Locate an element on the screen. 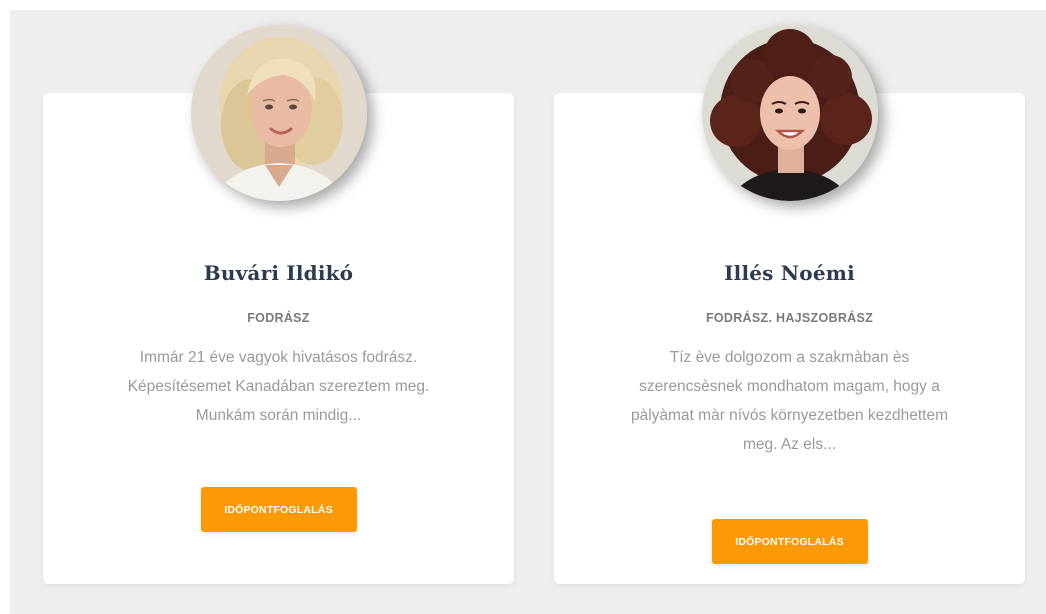 Image resolution: width=1046 pixels, height=614 pixels. description-line: Tíz ève dolgozom a szakmàban ès is located at coordinates (789, 357).